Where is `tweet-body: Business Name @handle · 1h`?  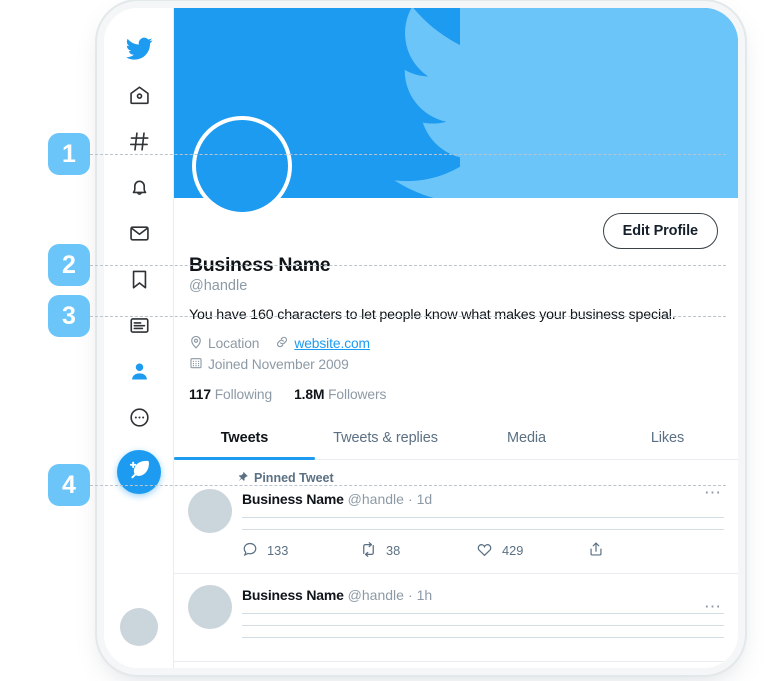 tweet-body: Business Name @handle · 1h is located at coordinates (456, 616).